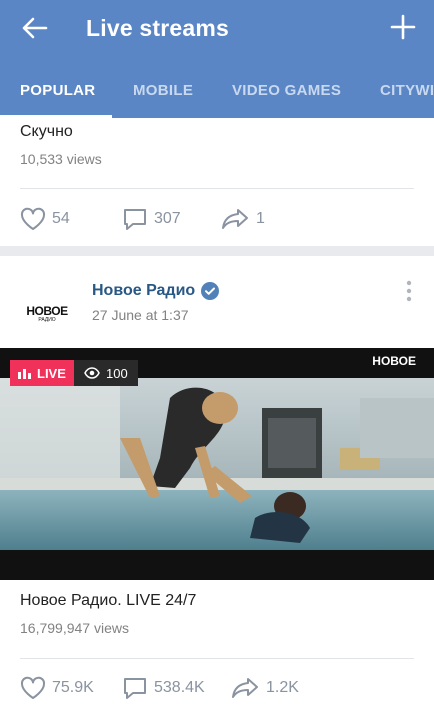 This screenshot has width=434, height=714. What do you see at coordinates (34, 28) in the screenshot?
I see `back-arrow-icon` at bounding box center [34, 28].